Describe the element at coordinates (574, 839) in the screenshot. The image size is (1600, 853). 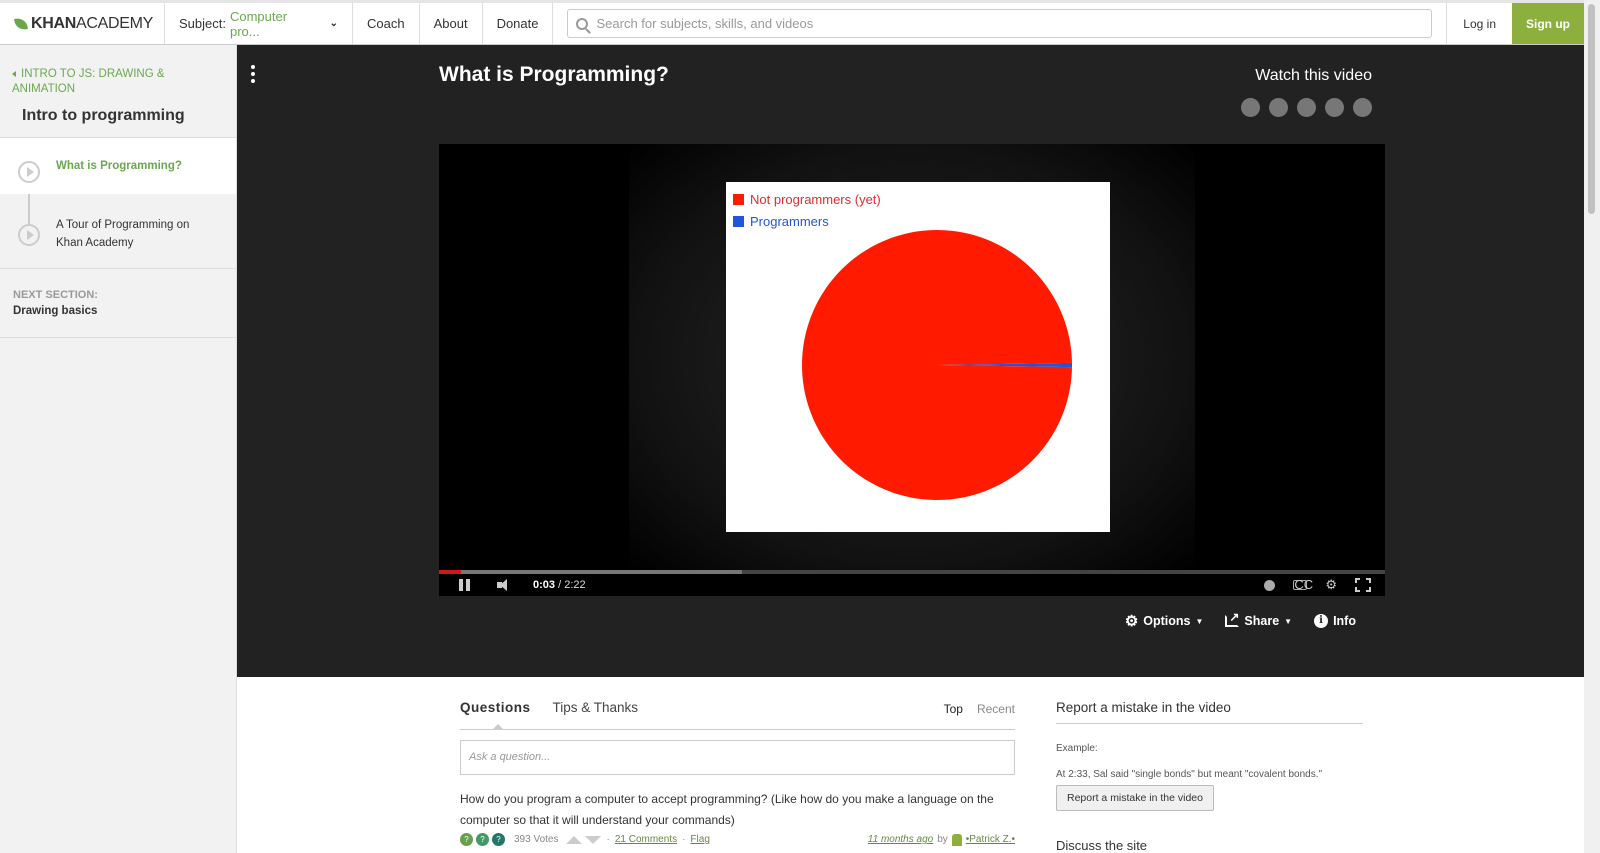
I see `upvote-icon` at that location.